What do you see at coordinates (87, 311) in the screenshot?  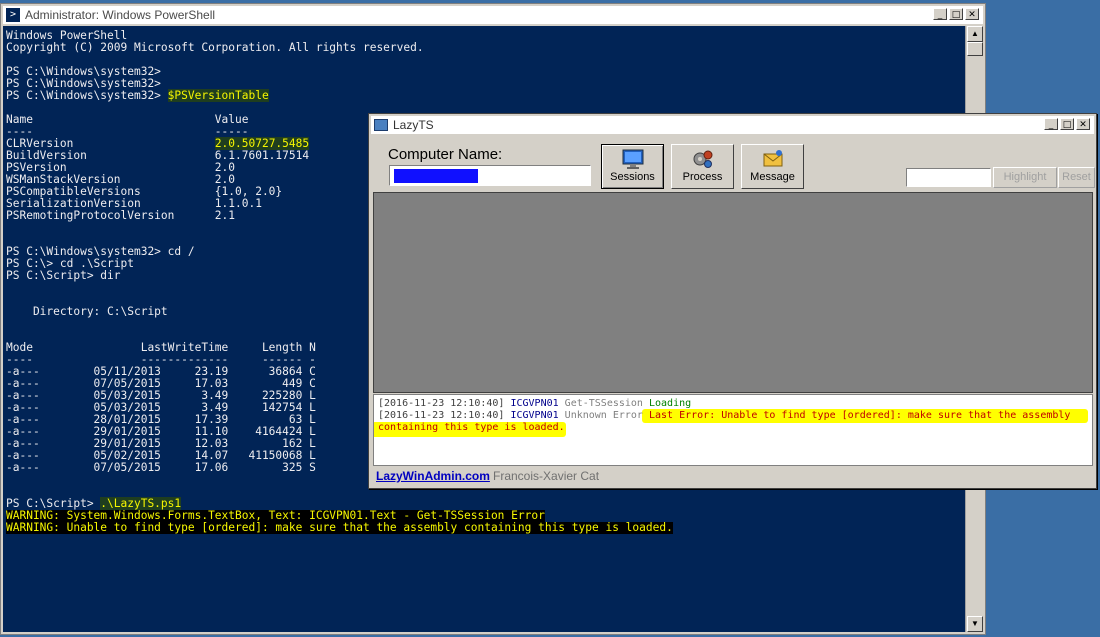 I see `directory-label: Directory: C:\Script` at bounding box center [87, 311].